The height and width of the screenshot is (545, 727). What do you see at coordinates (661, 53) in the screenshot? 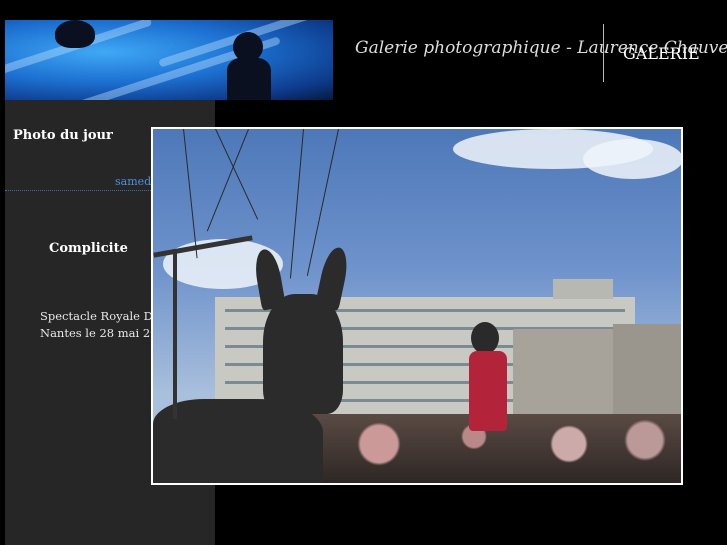
I see `nav-galerie-link: GALERIE` at bounding box center [661, 53].